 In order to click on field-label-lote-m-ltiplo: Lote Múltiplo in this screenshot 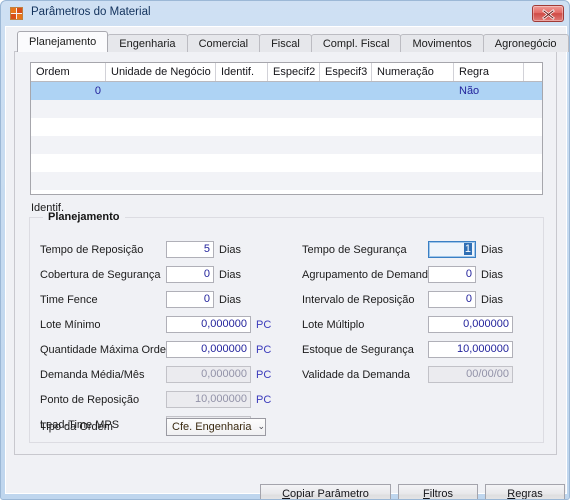, I will do `click(333, 324)`.